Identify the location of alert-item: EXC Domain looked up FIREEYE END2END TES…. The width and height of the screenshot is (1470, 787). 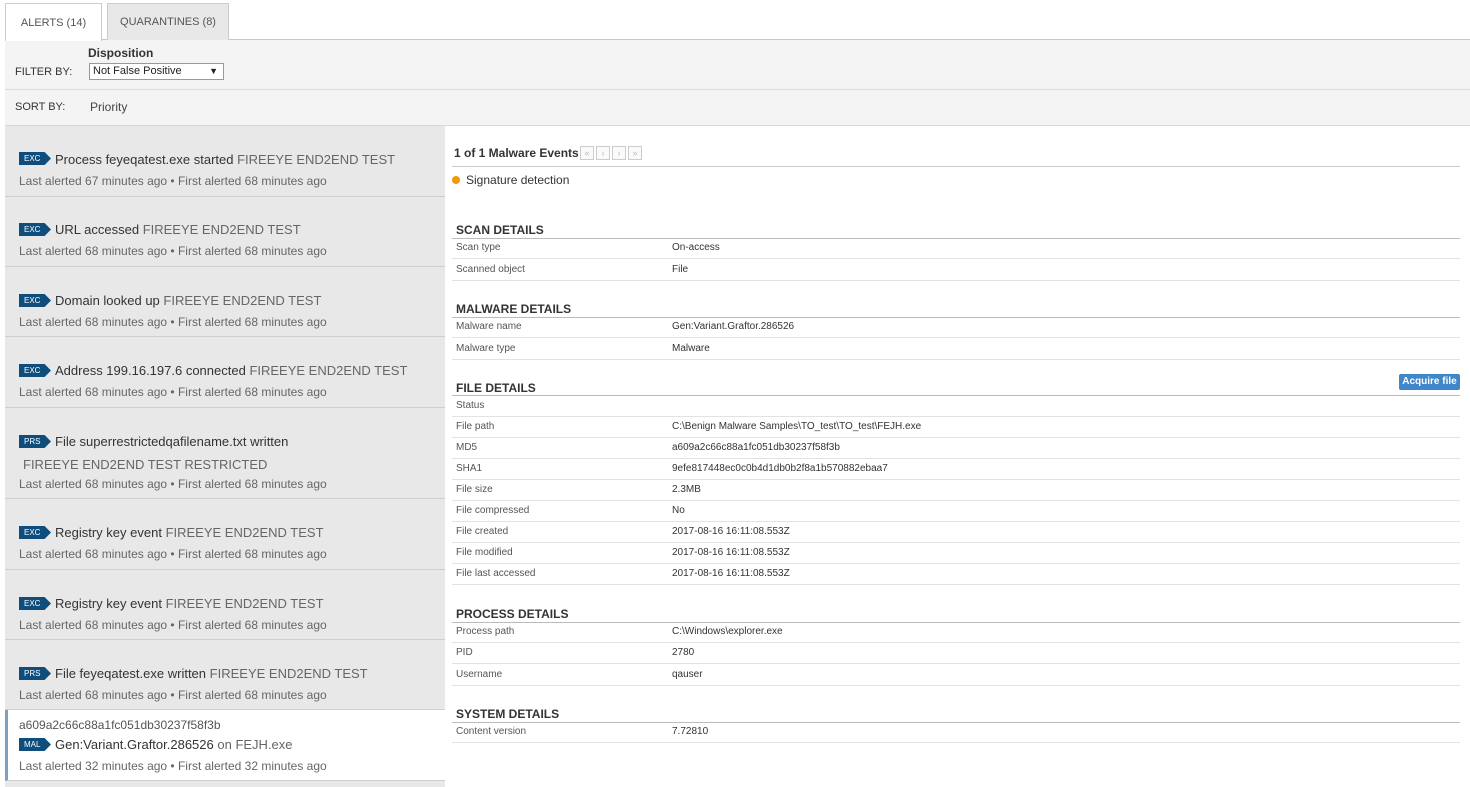
(225, 302).